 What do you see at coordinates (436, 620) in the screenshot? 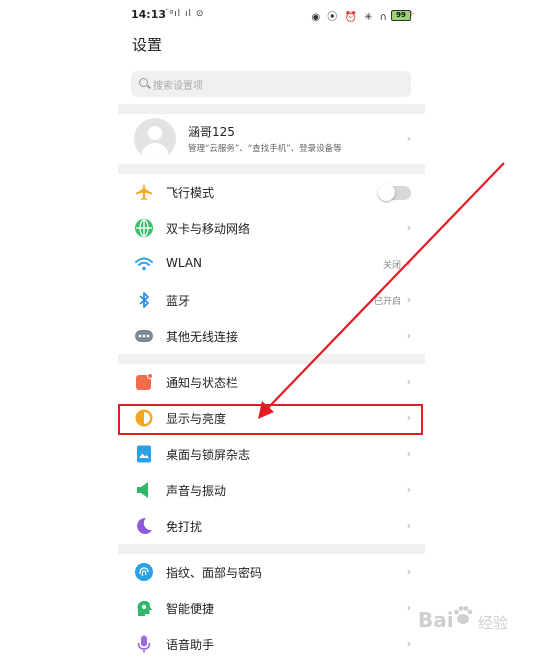
I see `watermark-logo: Bai` at bounding box center [436, 620].